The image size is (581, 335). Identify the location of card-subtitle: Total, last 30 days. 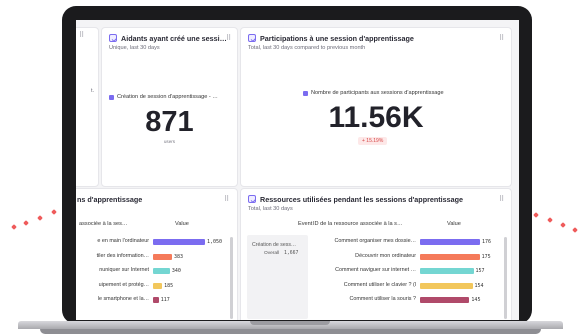
(270, 209).